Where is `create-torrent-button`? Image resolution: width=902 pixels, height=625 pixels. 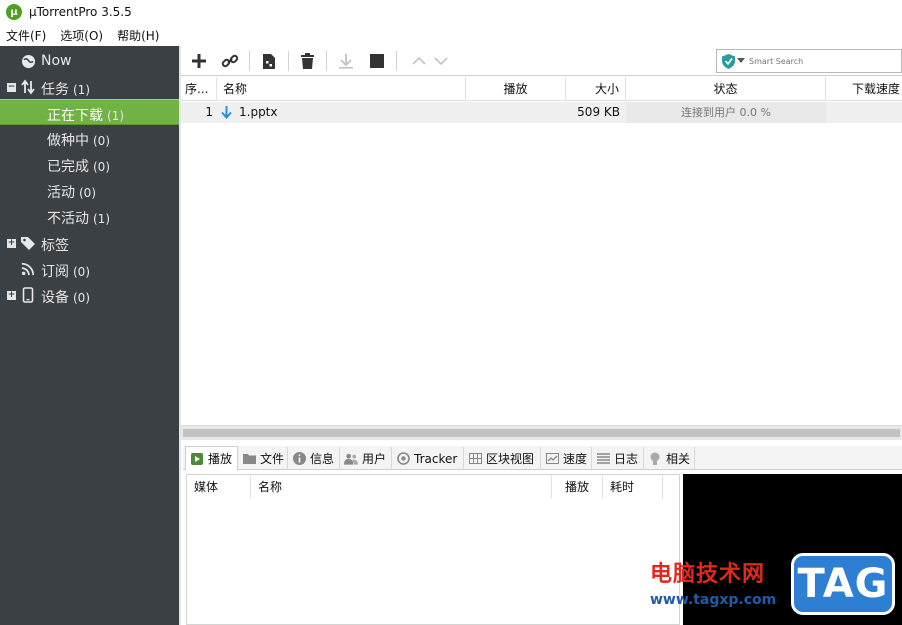
create-torrent-button is located at coordinates (269, 61).